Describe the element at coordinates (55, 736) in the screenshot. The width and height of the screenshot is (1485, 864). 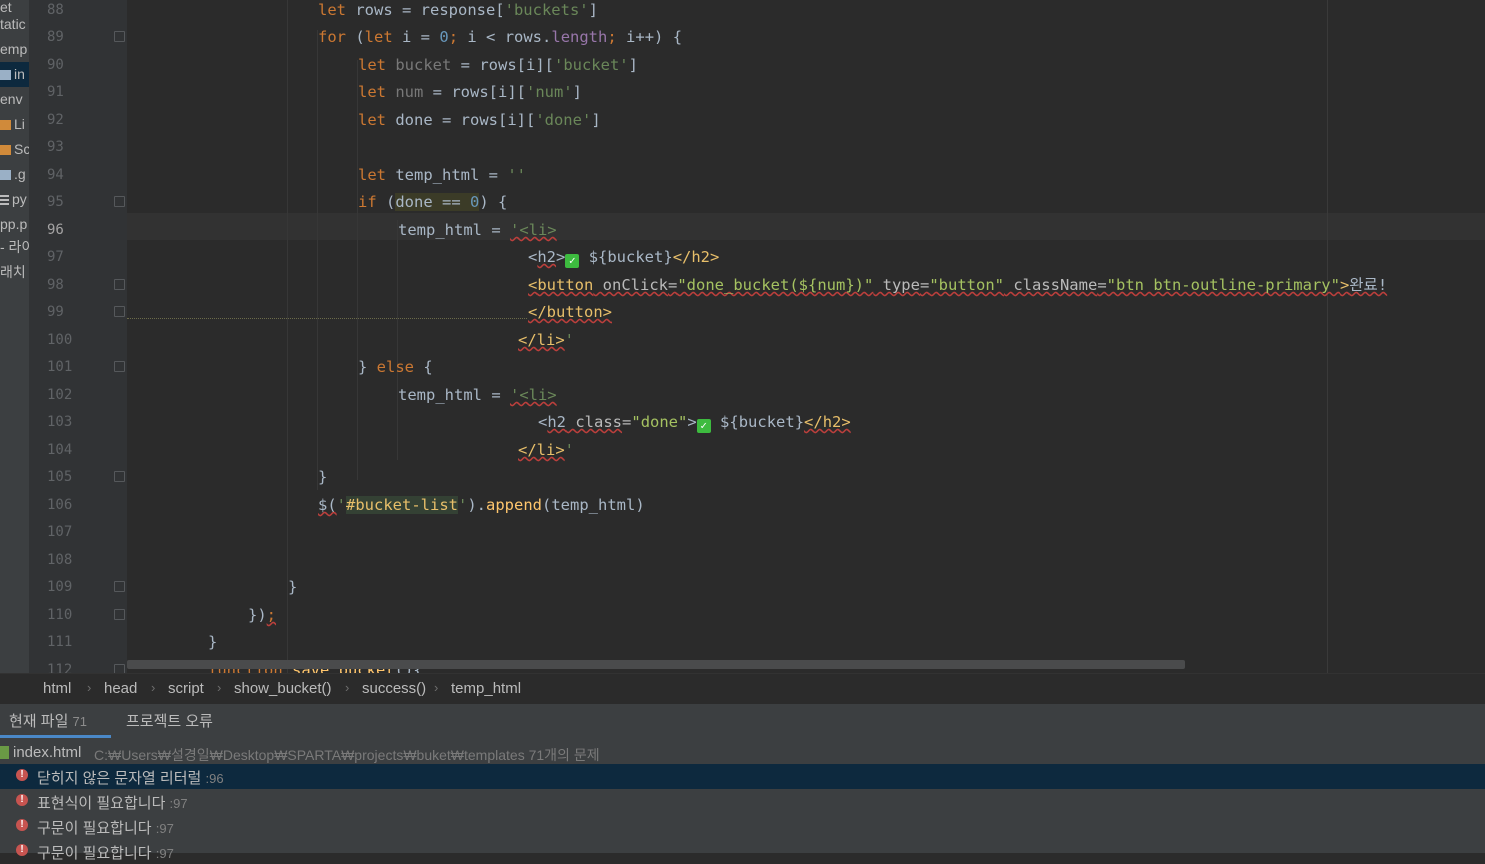
I see `active-tab-indicator` at that location.